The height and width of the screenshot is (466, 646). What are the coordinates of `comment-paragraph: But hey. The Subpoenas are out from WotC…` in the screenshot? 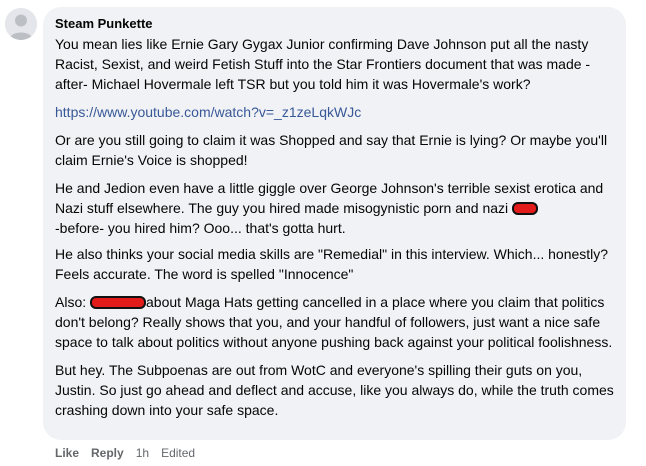 It's located at (334, 390).